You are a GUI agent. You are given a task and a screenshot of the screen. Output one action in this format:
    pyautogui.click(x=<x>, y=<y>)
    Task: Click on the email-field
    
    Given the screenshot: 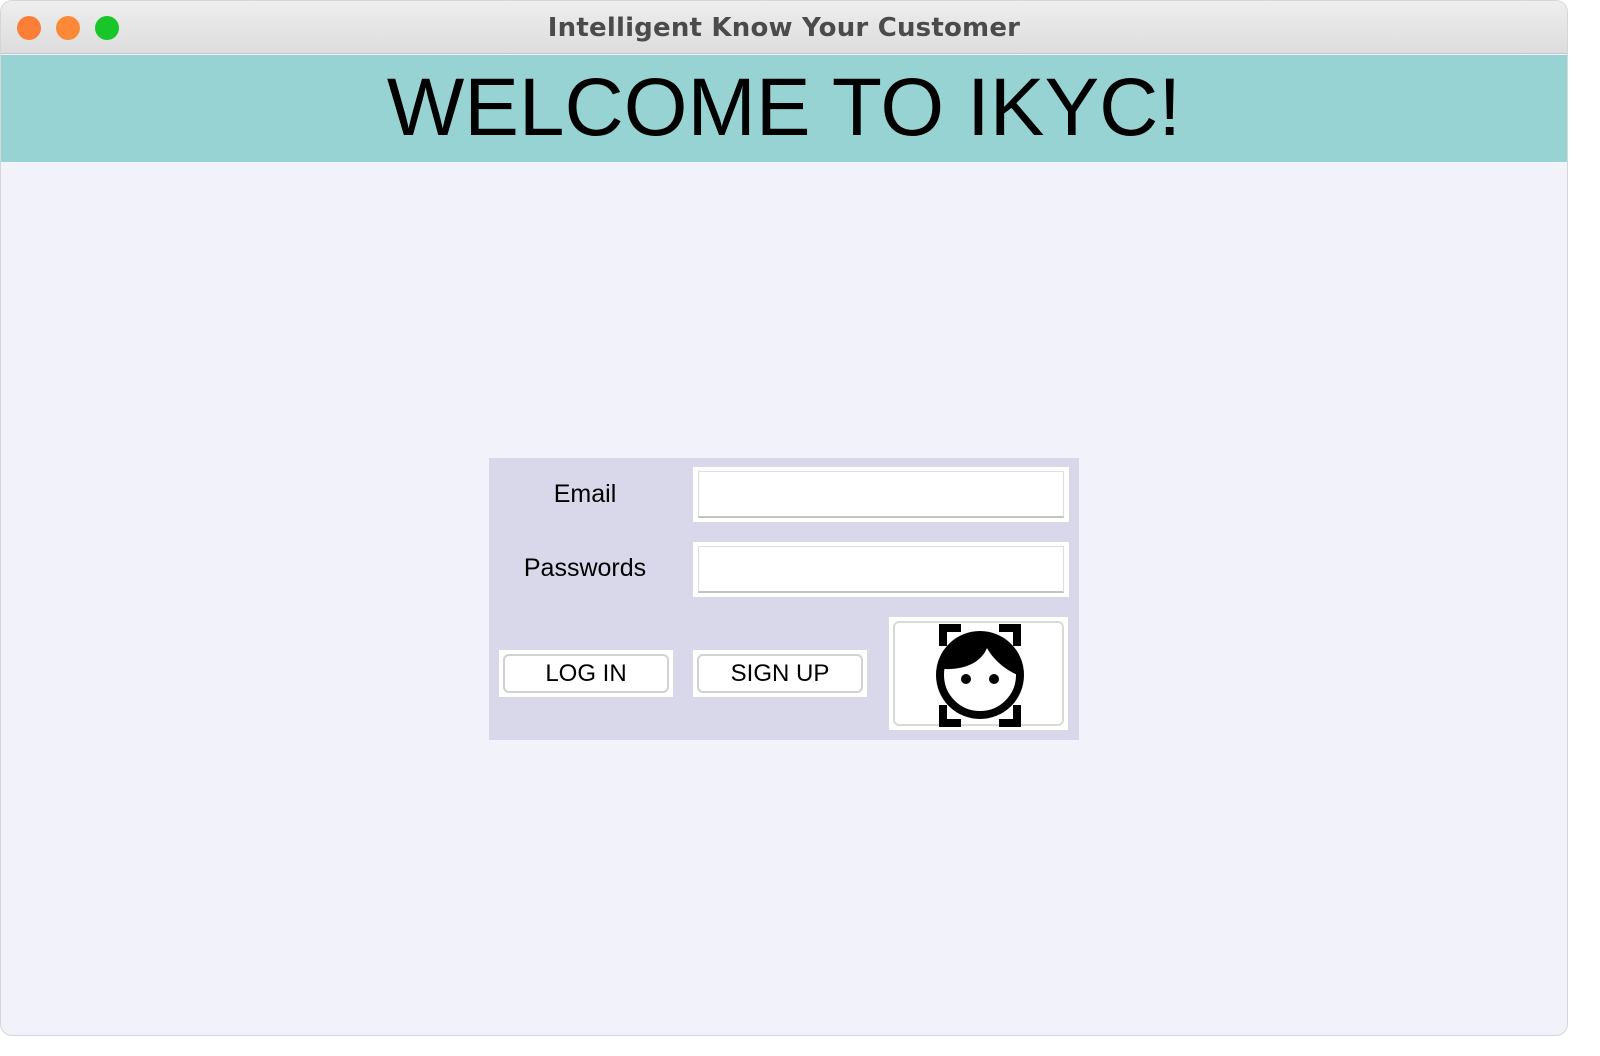 What is the action you would take?
    pyautogui.click(x=881, y=494)
    